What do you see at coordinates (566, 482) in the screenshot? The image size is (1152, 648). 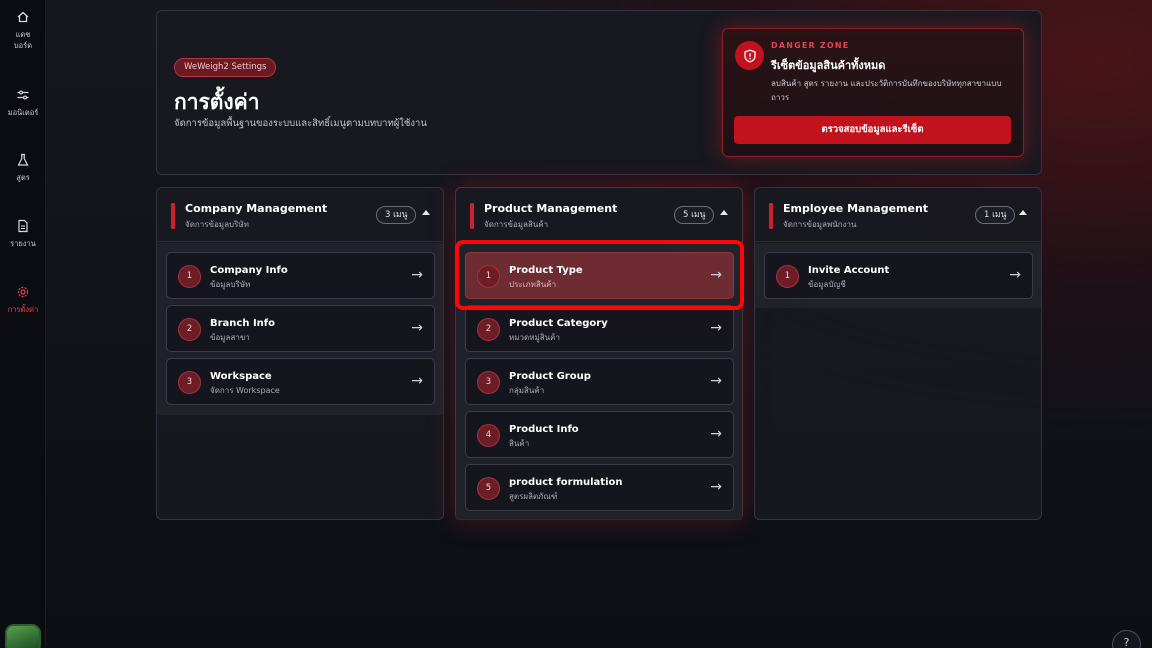 I see `item-title: product formulation` at bounding box center [566, 482].